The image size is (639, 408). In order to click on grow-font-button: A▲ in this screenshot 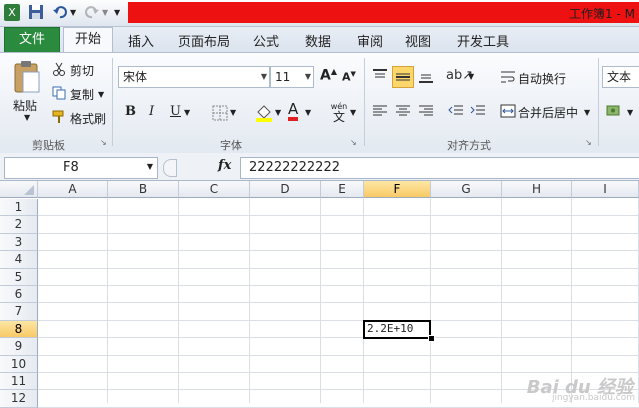, I will do `click(328, 75)`.